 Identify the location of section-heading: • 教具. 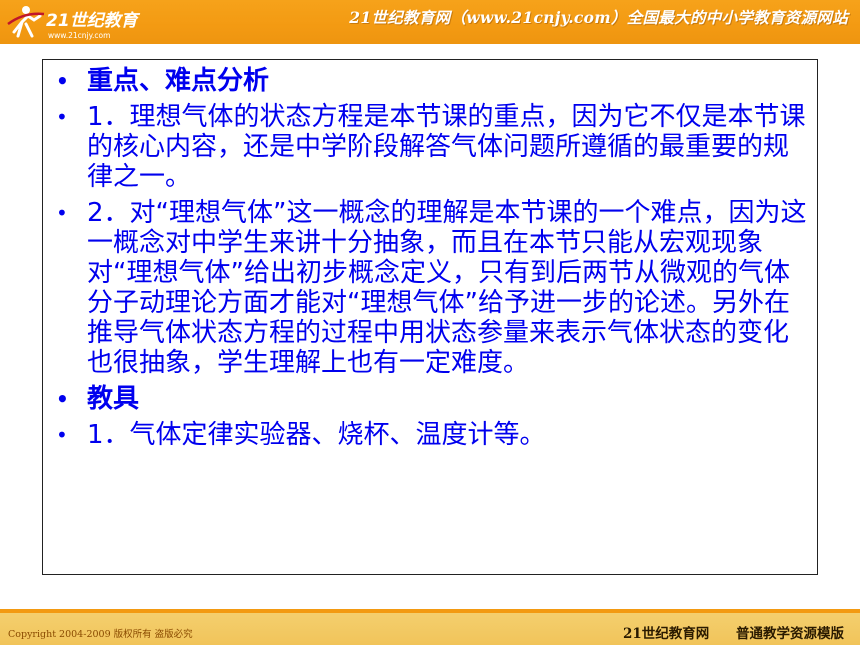
(426, 399).